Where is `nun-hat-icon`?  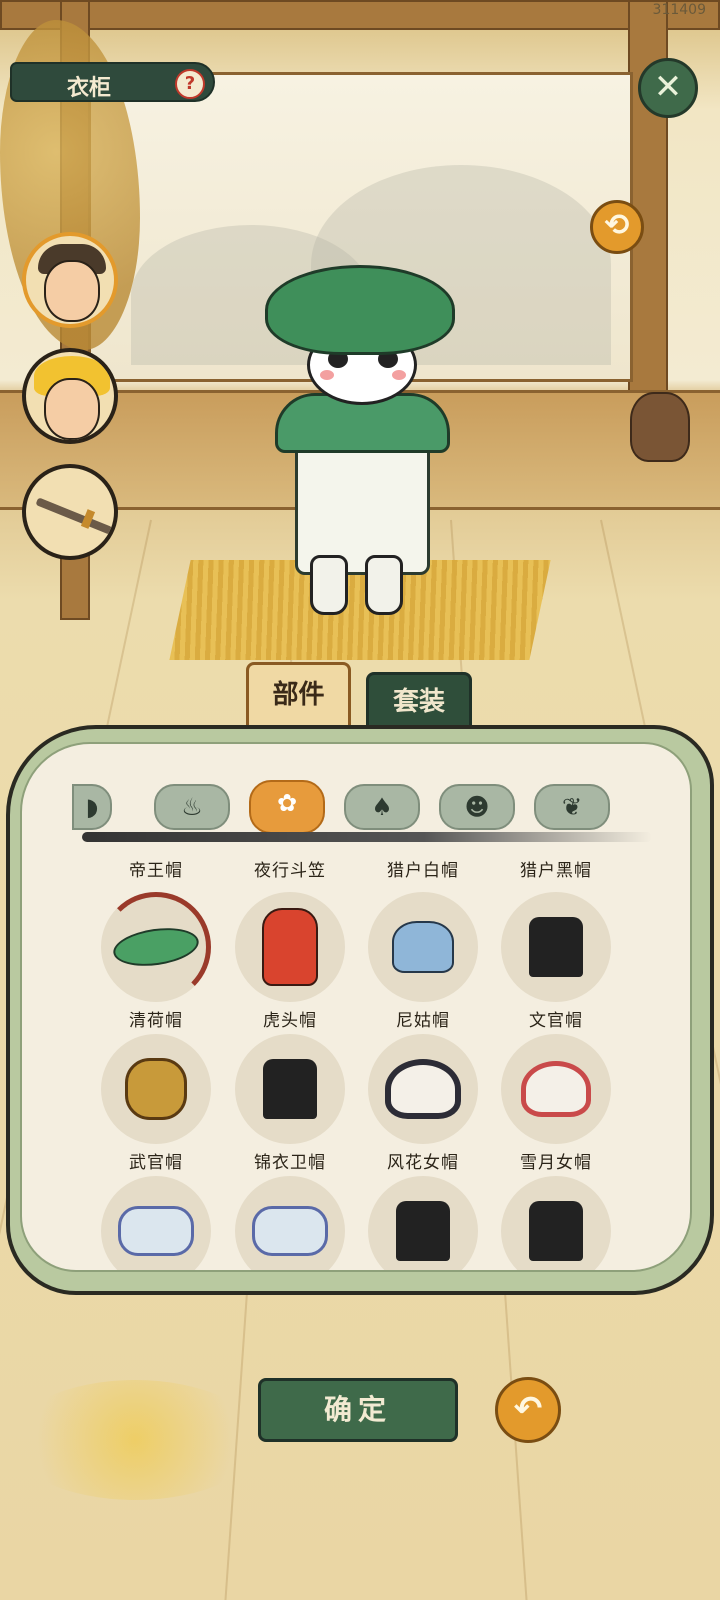
nun-hat-icon is located at coordinates (423, 947).